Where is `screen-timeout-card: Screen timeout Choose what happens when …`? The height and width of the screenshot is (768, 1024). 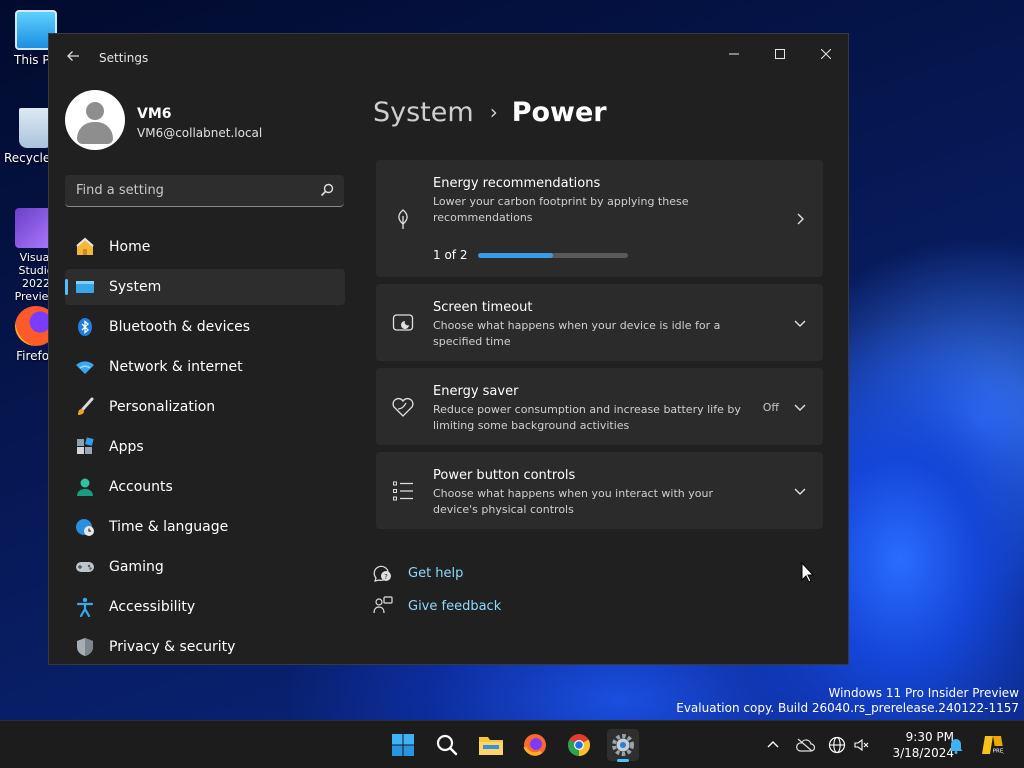
screen-timeout-card: Screen timeout Choose what happens when … is located at coordinates (599, 322).